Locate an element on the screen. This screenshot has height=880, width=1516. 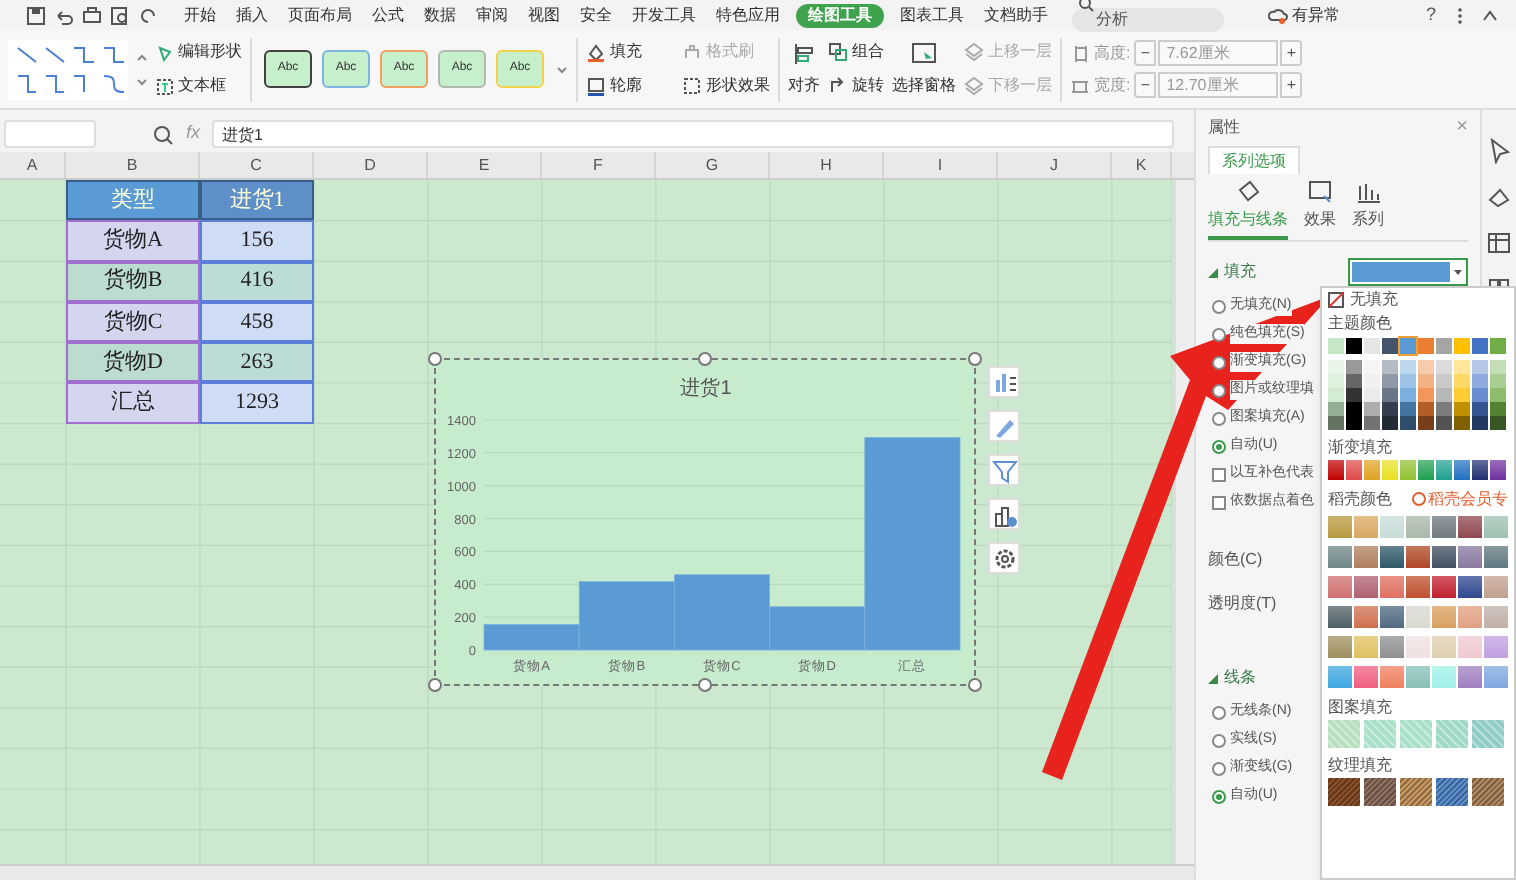
filter-button is located at coordinates (1004, 470).